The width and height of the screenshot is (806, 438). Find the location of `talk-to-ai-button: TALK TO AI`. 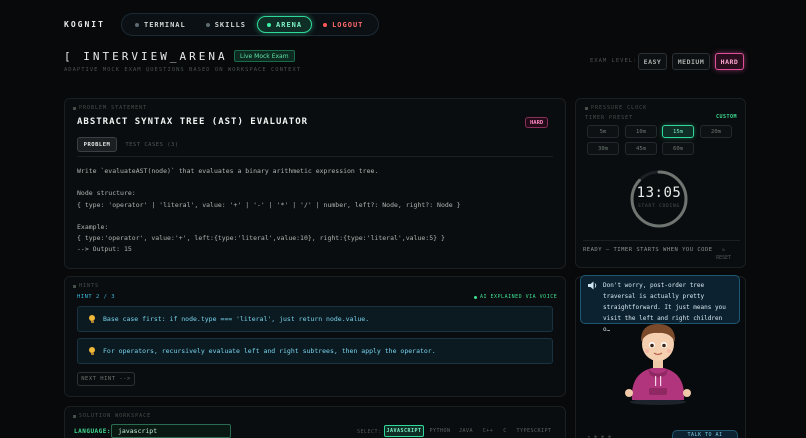

talk-to-ai-button: TALK TO AI is located at coordinates (705, 434).